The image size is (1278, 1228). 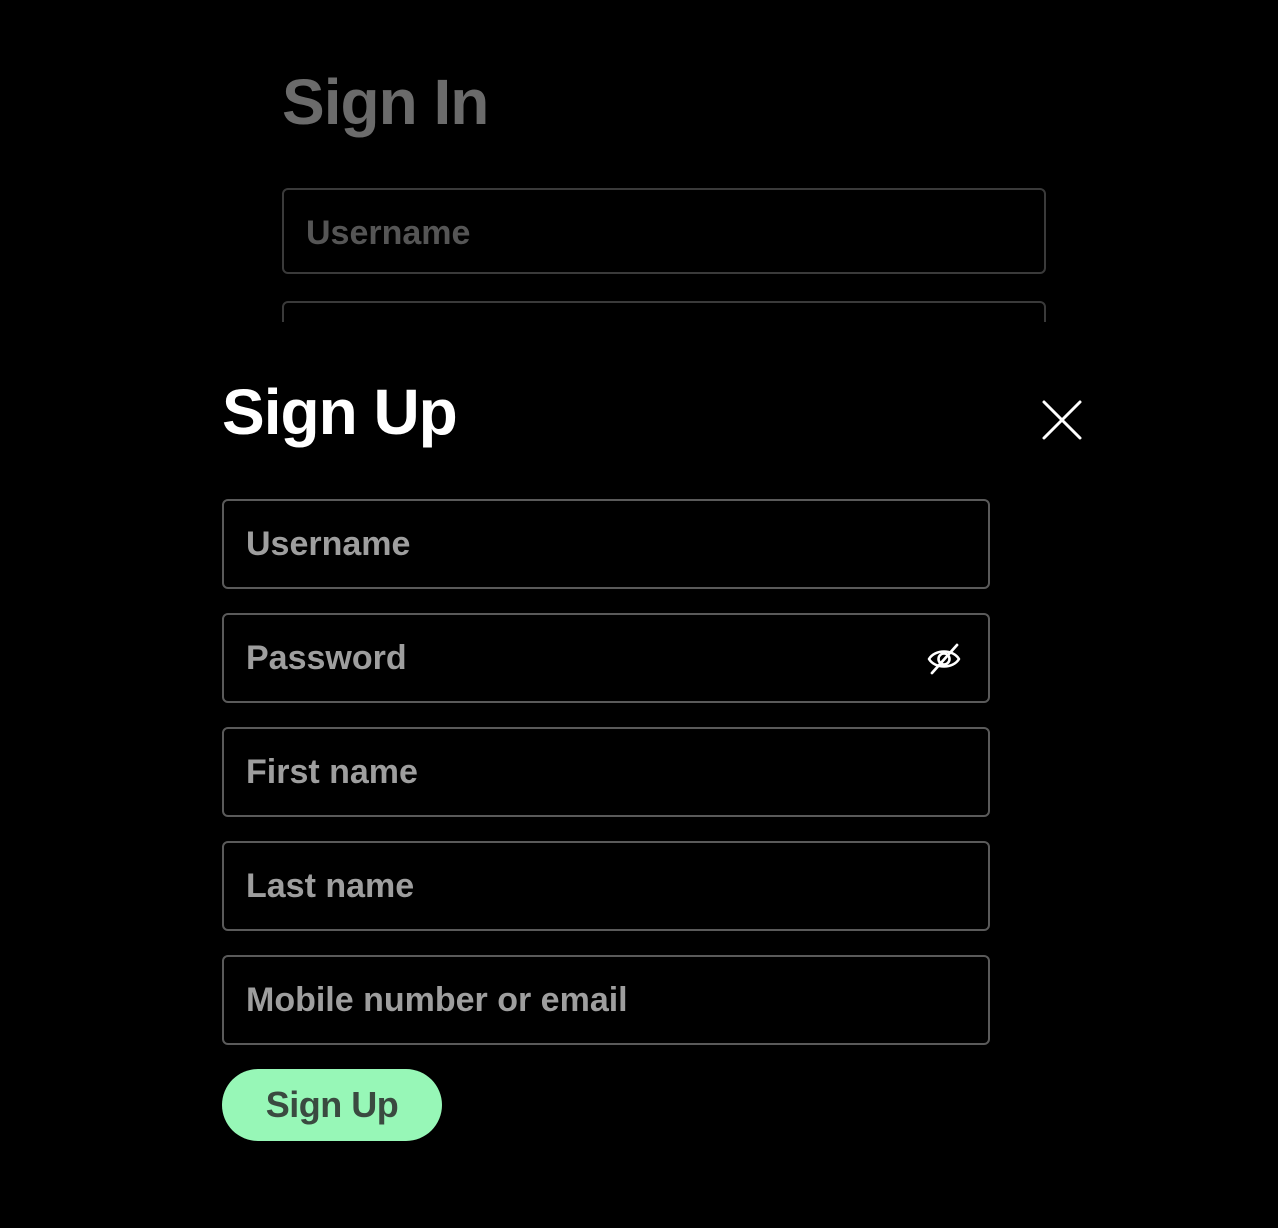 I want to click on eye-off-icon, so click(x=944, y=659).